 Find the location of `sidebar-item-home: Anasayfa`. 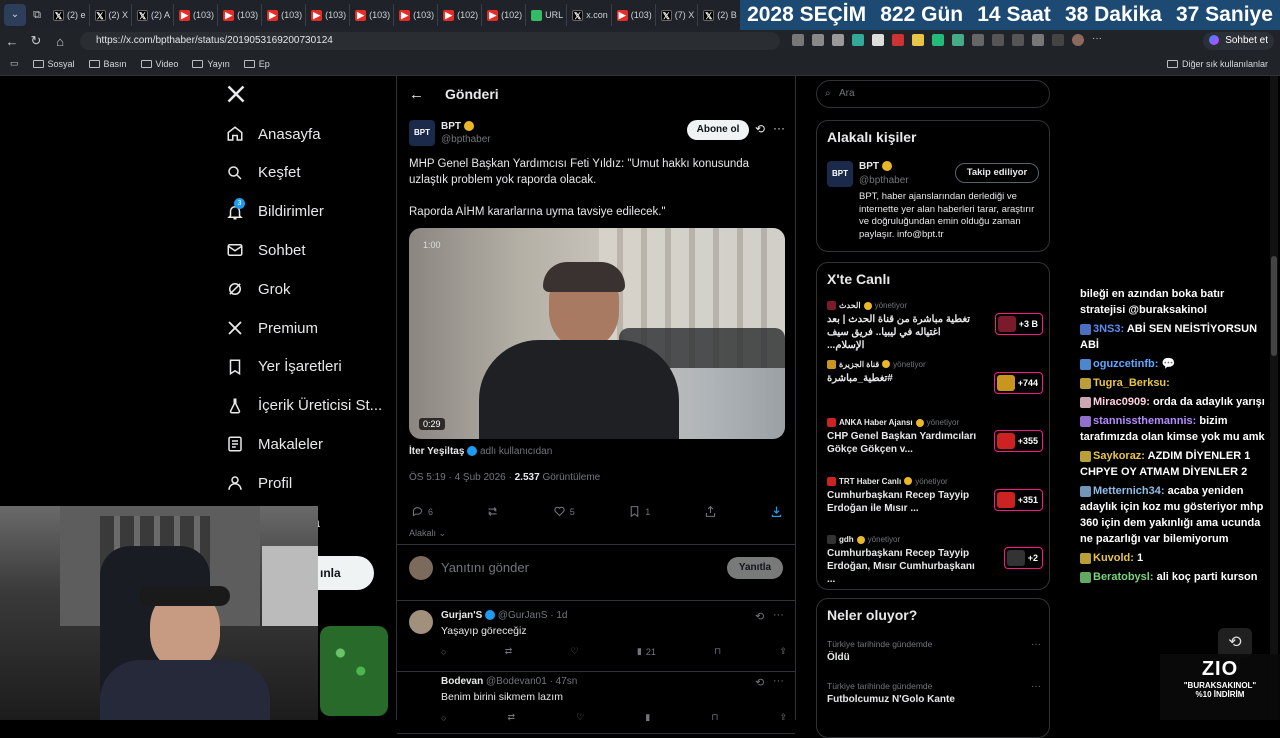

sidebar-item-home: Anasayfa is located at coordinates (273, 134).